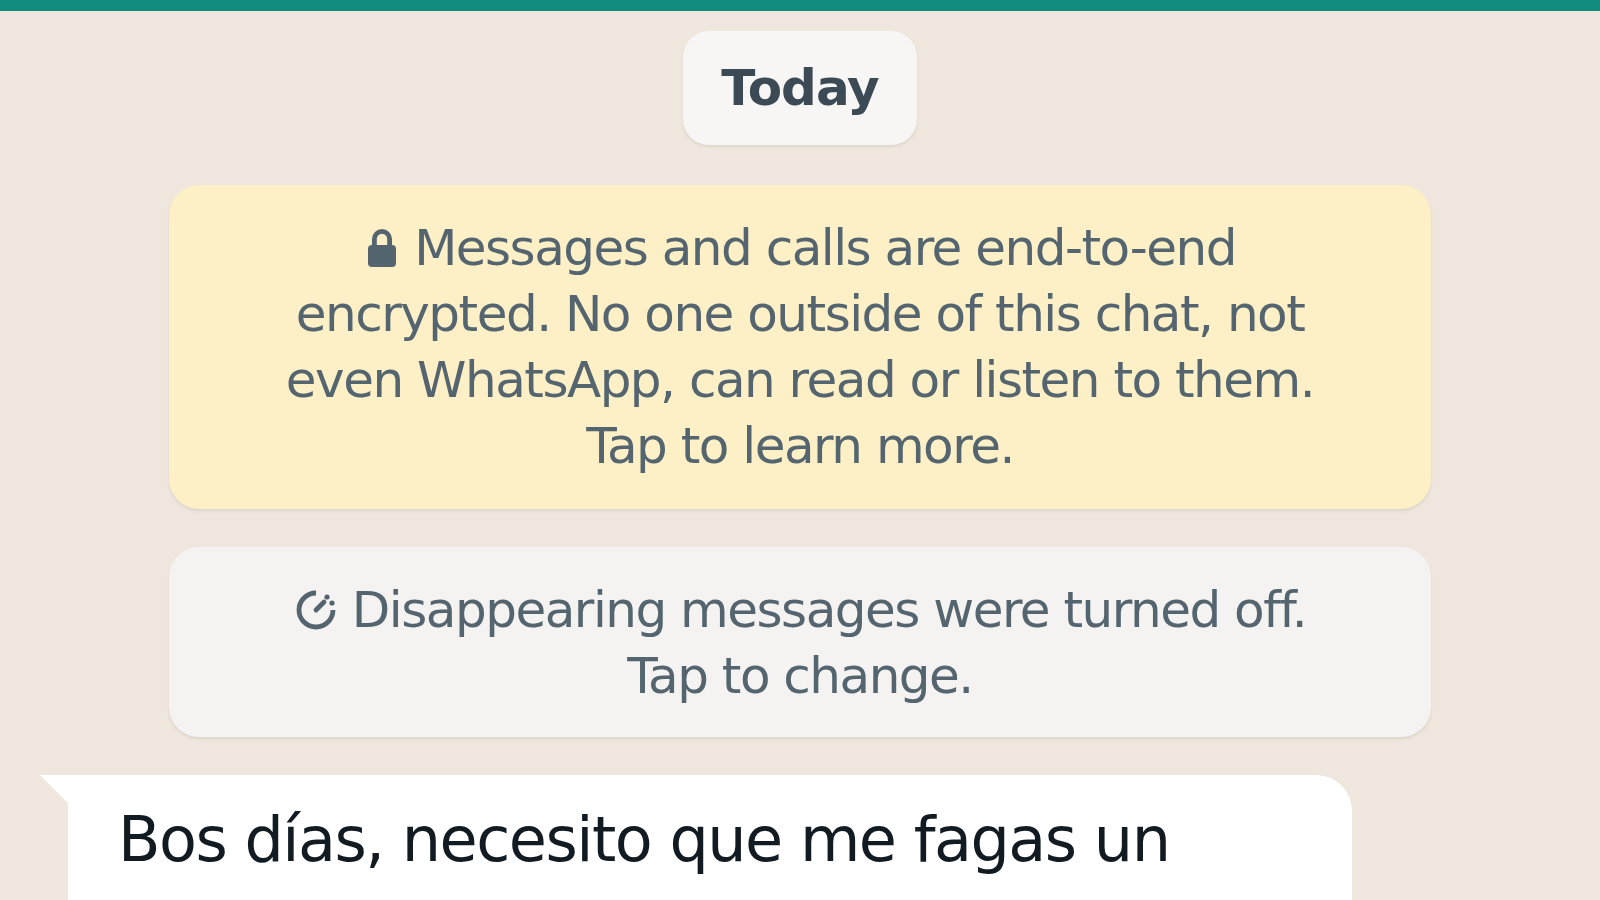  What do you see at coordinates (800, 676) in the screenshot?
I see `notice-text: Tap to change.` at bounding box center [800, 676].